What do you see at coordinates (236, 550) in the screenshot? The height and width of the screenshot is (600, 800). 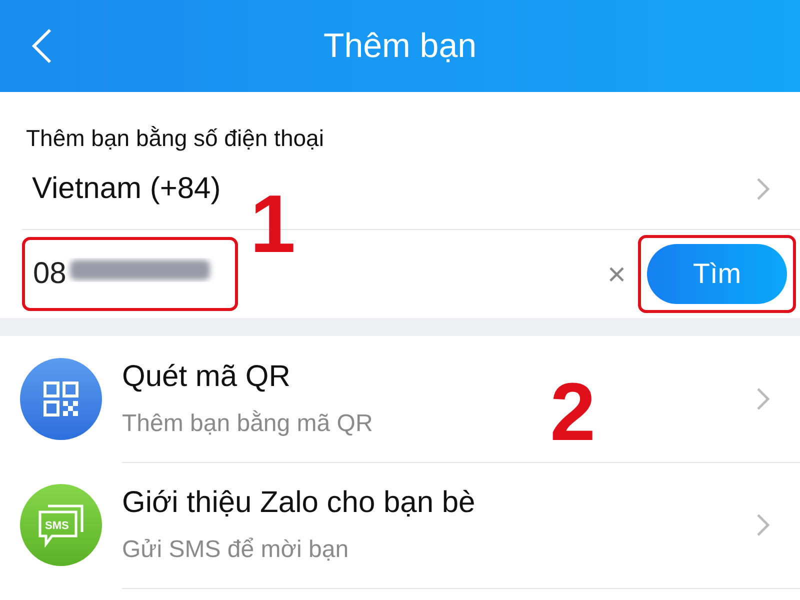 I see `option-subtitle: Gửi SMS để mời bạn` at bounding box center [236, 550].